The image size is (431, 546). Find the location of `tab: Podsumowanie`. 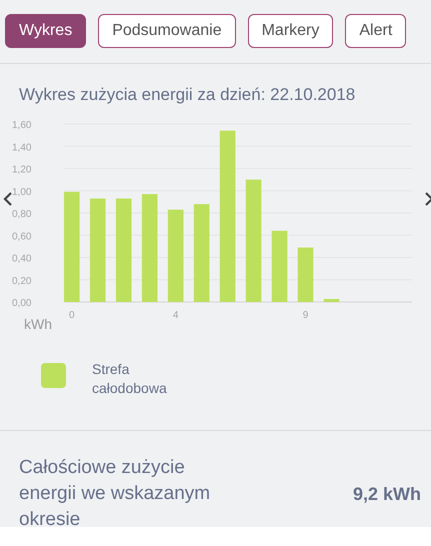

tab: Podsumowanie is located at coordinates (167, 31).